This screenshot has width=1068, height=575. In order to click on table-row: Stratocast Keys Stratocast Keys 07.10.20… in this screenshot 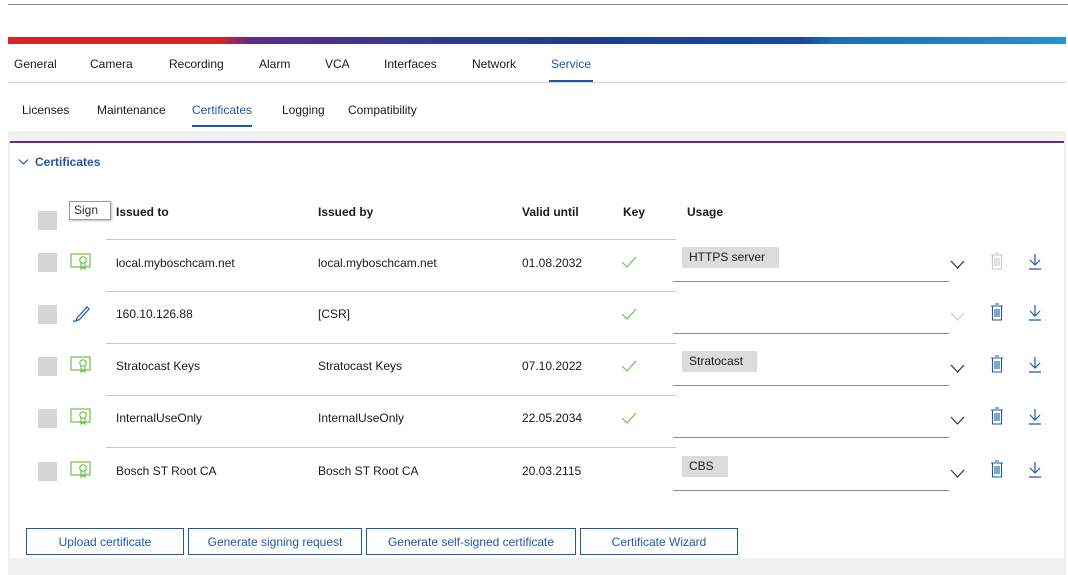, I will do `click(537, 369)`.